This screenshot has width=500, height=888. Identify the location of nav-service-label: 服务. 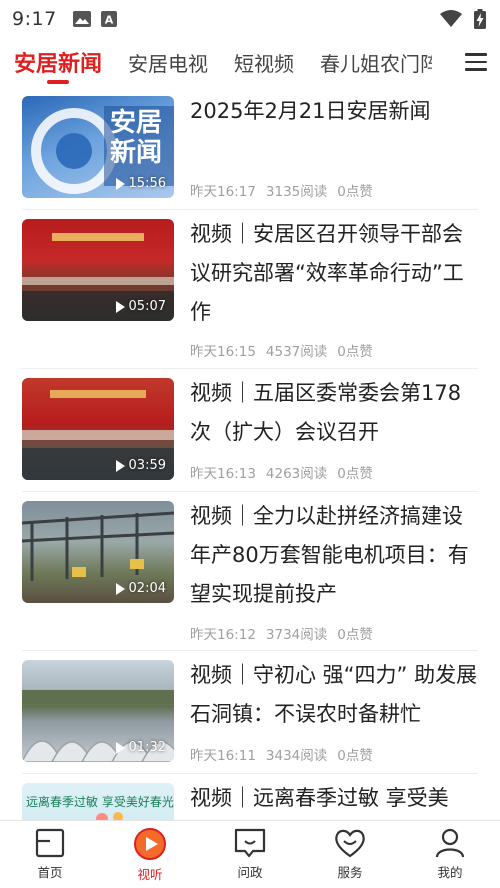
(350, 872).